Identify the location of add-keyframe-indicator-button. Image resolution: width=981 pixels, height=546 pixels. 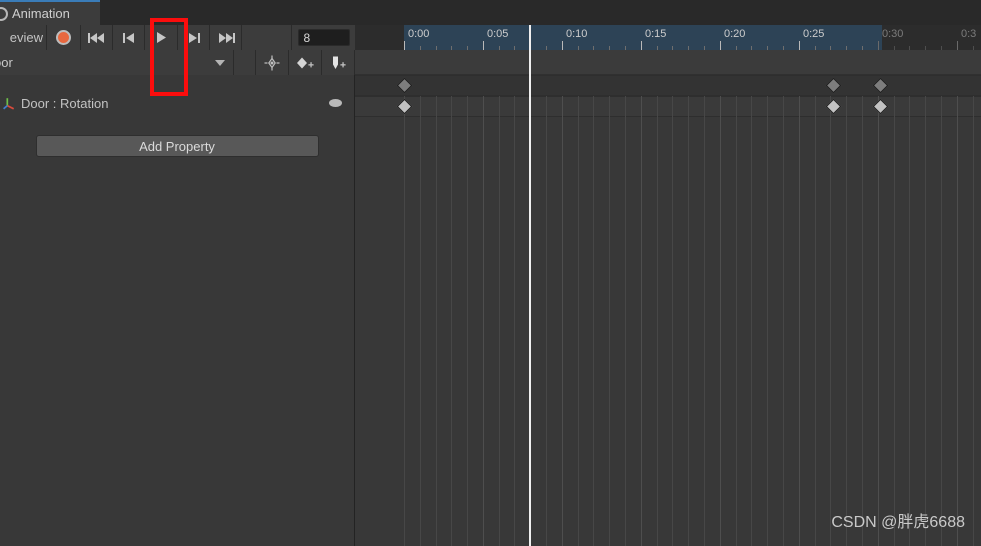
(272, 62).